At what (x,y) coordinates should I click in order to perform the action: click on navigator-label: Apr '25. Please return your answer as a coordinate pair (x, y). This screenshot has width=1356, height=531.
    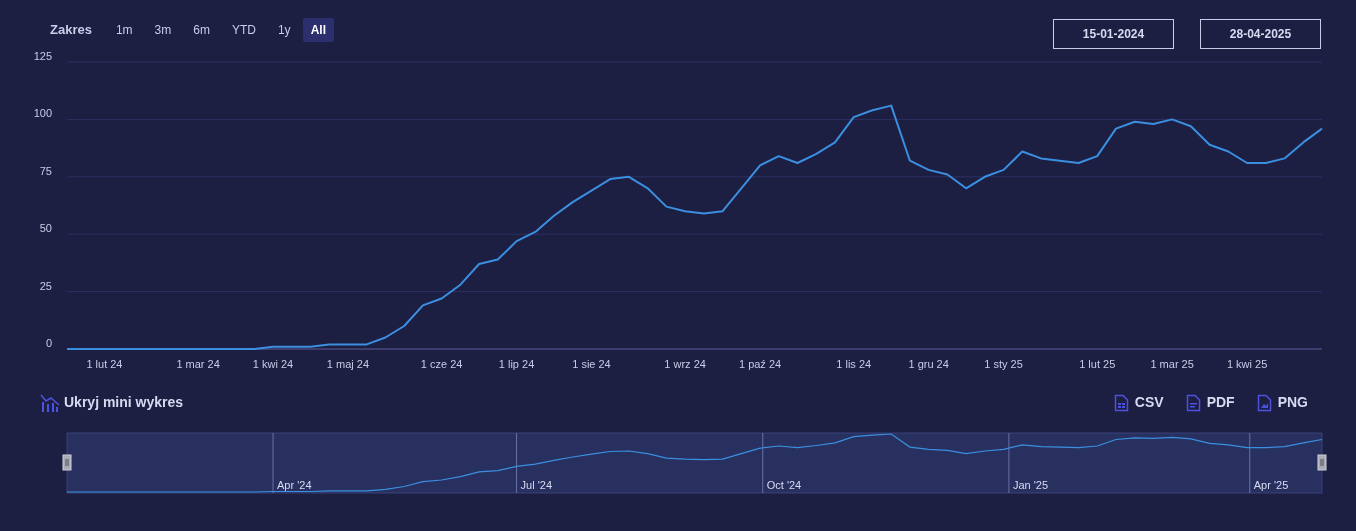
    Looking at the image, I should click on (1271, 485).